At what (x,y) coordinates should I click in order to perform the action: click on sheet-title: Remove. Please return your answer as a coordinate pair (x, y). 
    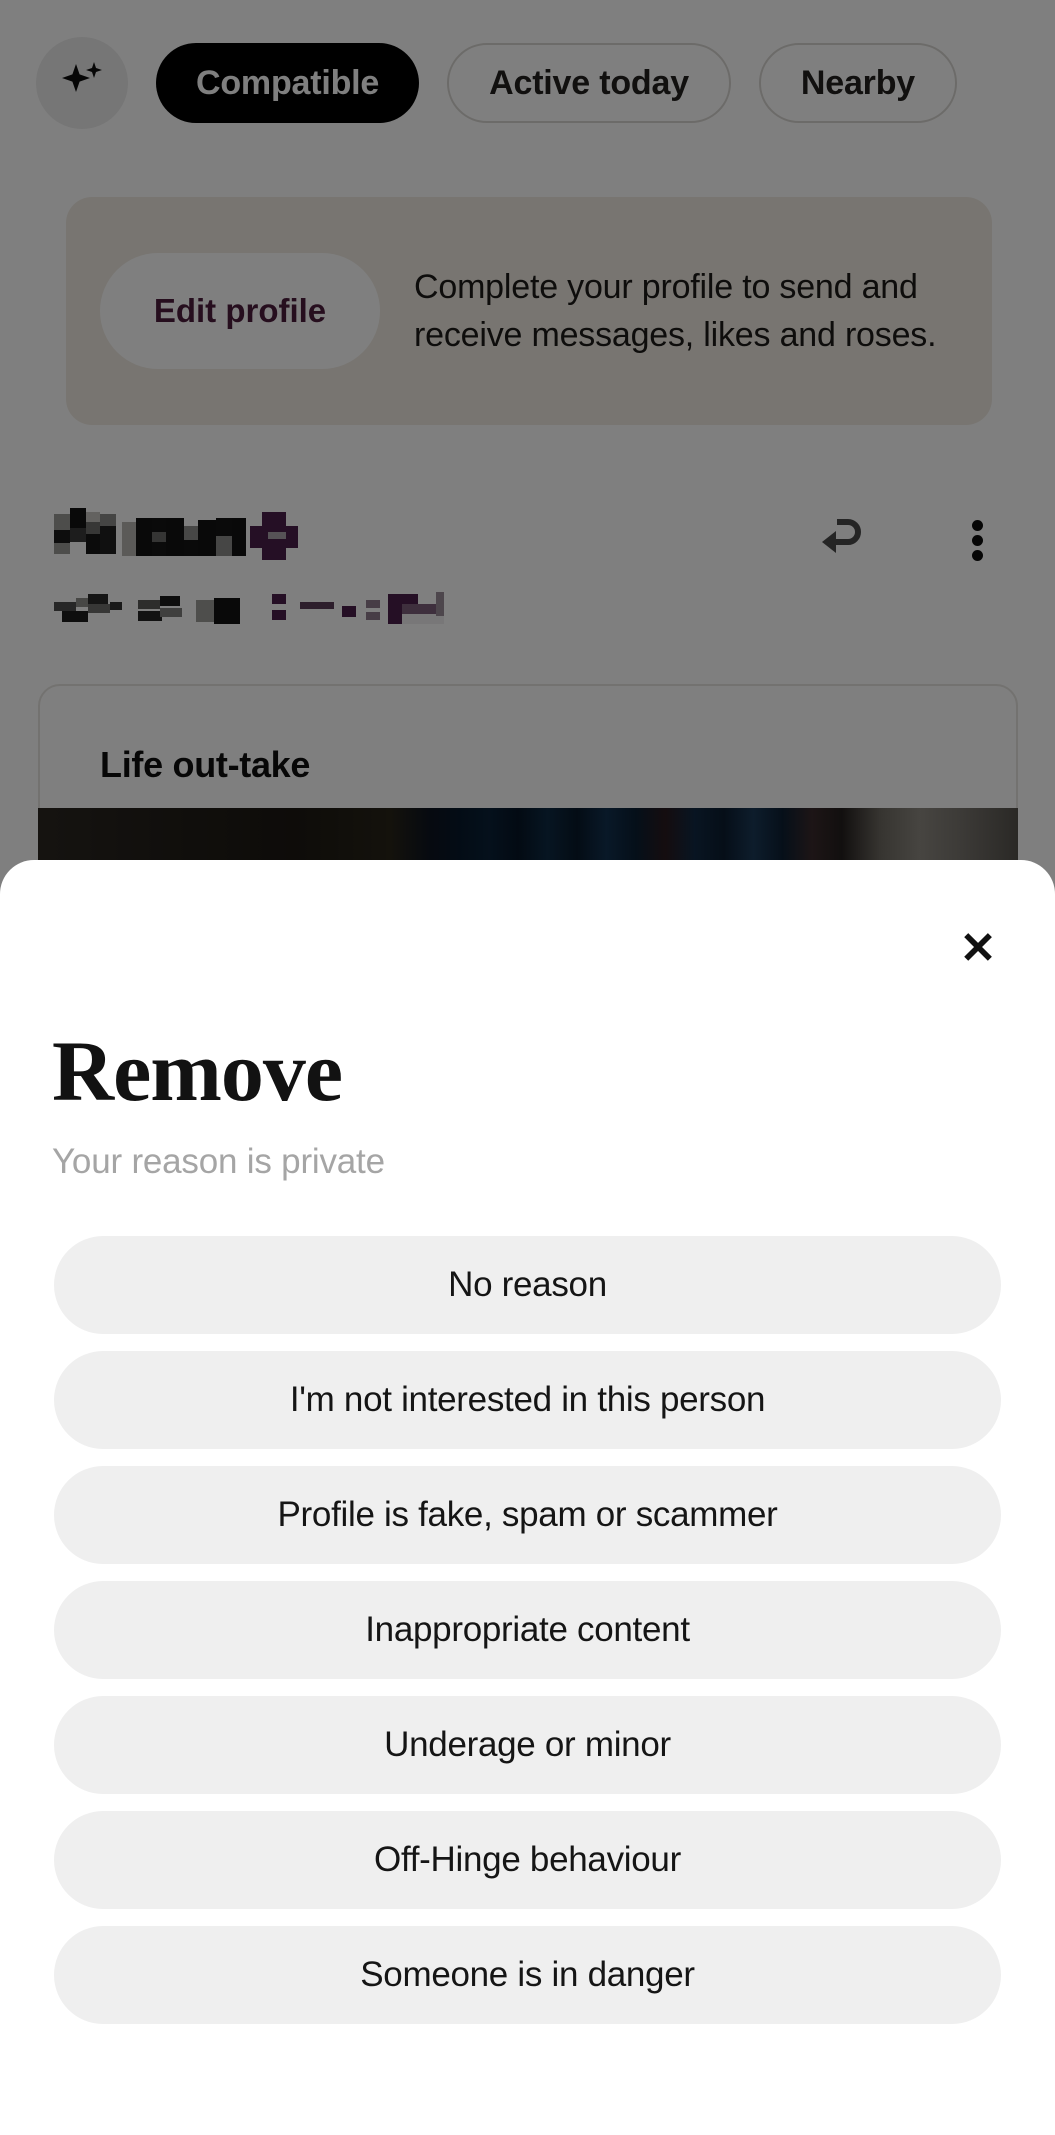
    Looking at the image, I should click on (197, 1071).